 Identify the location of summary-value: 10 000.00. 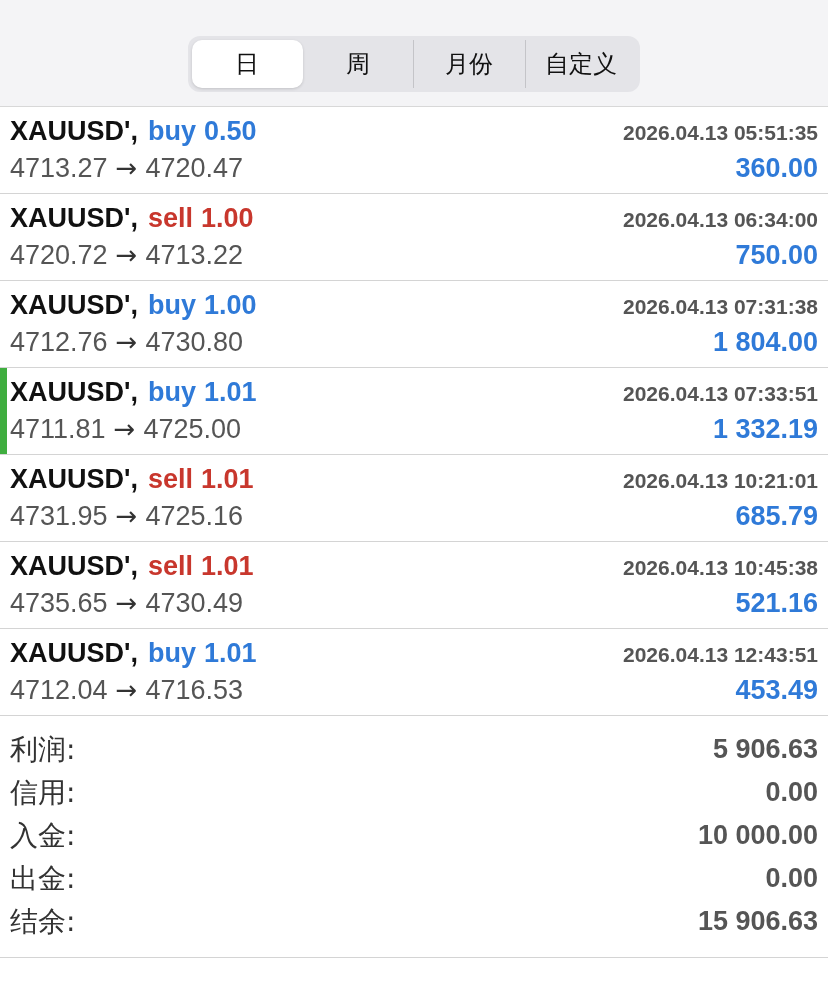
(757, 835).